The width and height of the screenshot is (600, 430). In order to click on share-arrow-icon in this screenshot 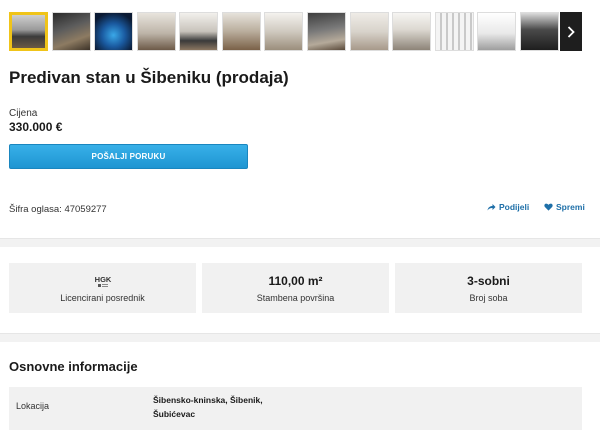, I will do `click(491, 207)`.